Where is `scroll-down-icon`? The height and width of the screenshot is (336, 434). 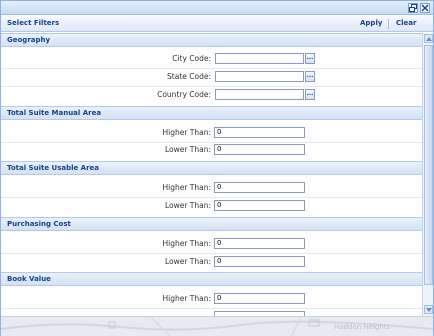
scroll-down-icon is located at coordinates (428, 309).